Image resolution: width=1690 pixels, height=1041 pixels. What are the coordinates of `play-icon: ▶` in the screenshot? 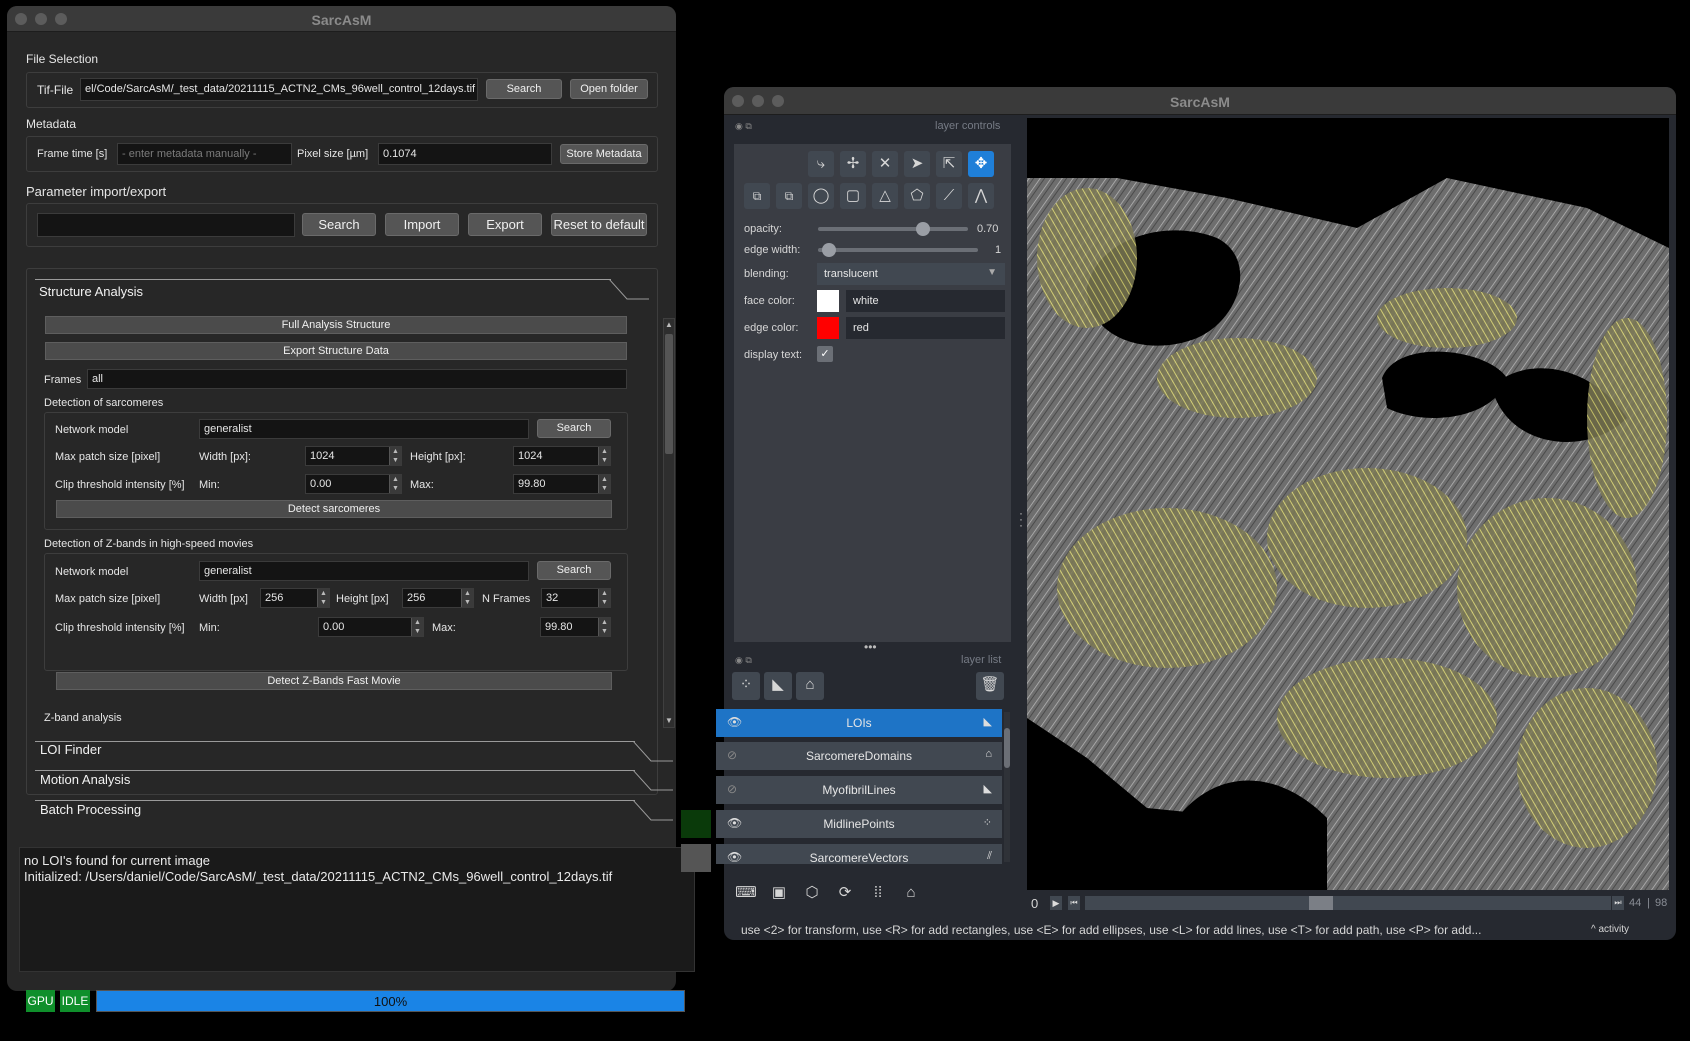 It's located at (1056, 903).